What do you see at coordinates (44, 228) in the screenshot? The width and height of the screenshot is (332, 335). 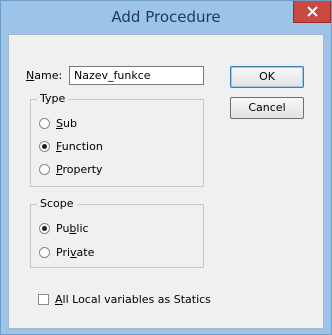 I see `radio-public-button` at bounding box center [44, 228].